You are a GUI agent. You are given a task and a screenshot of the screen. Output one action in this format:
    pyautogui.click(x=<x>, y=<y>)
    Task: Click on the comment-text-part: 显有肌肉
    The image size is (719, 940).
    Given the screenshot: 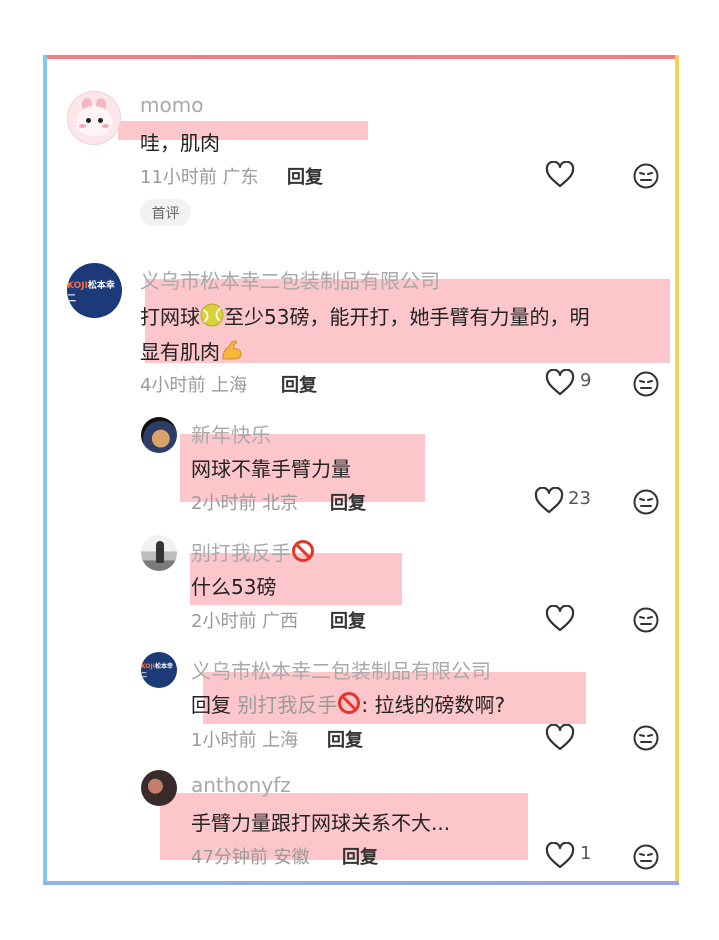 What is the action you would take?
    pyautogui.click(x=180, y=352)
    